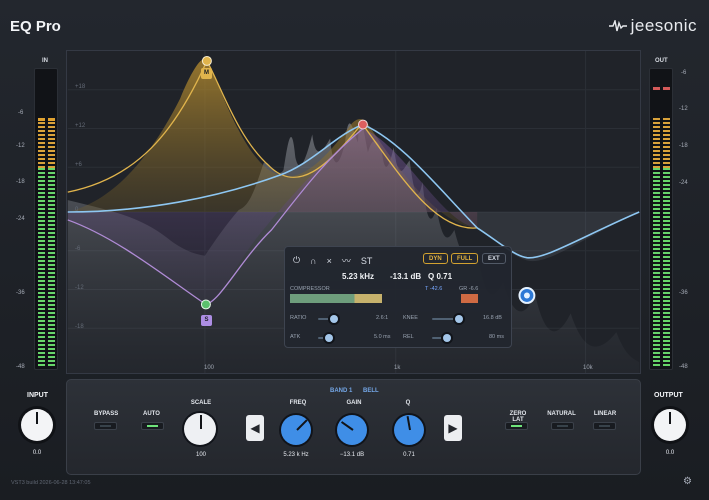 The width and height of the screenshot is (709, 500). I want to click on input-knob, so click(37, 425).